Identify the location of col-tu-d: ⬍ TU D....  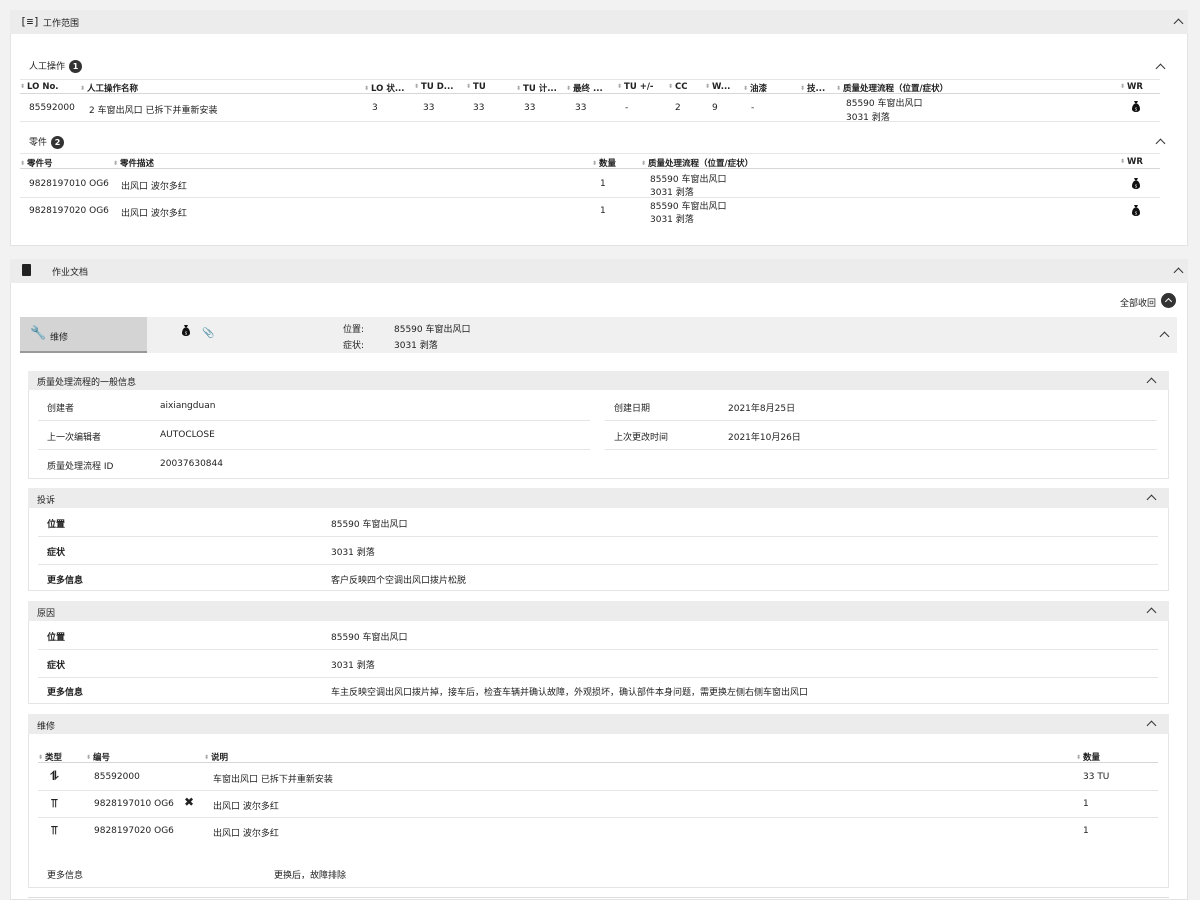
(433, 87).